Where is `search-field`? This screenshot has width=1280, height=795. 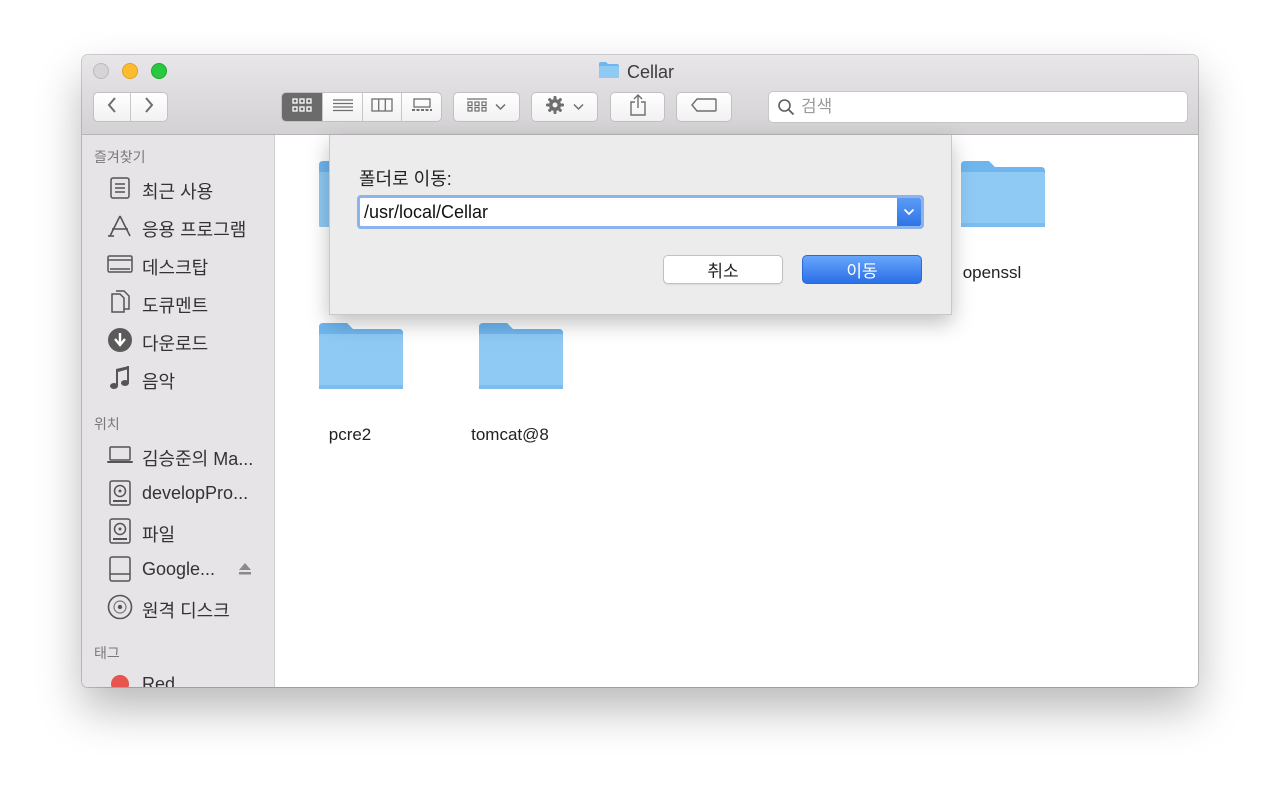 search-field is located at coordinates (978, 107).